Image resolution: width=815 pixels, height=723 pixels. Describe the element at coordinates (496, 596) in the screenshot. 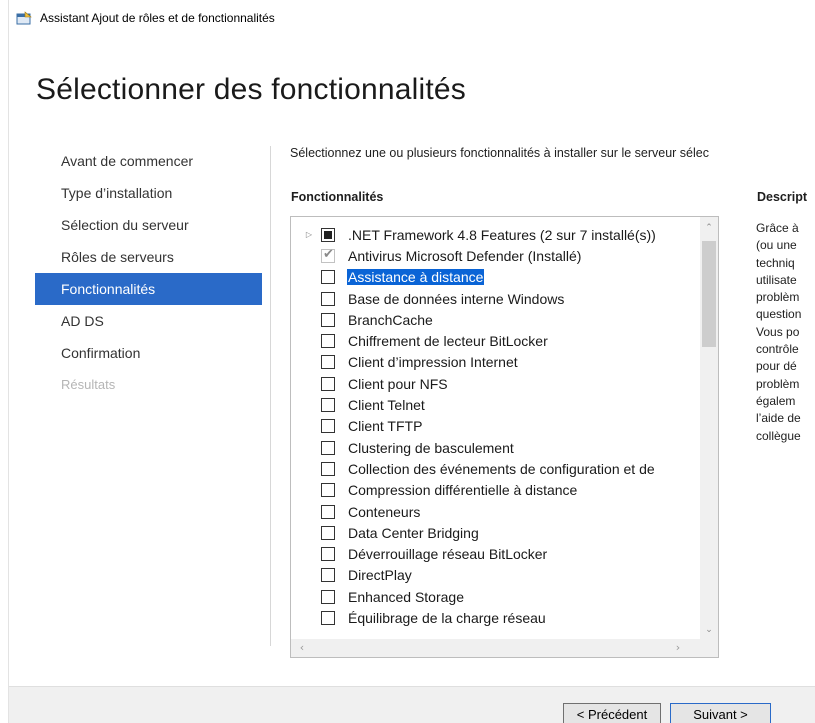

I see `feature-row: Enhanced Storage` at that location.